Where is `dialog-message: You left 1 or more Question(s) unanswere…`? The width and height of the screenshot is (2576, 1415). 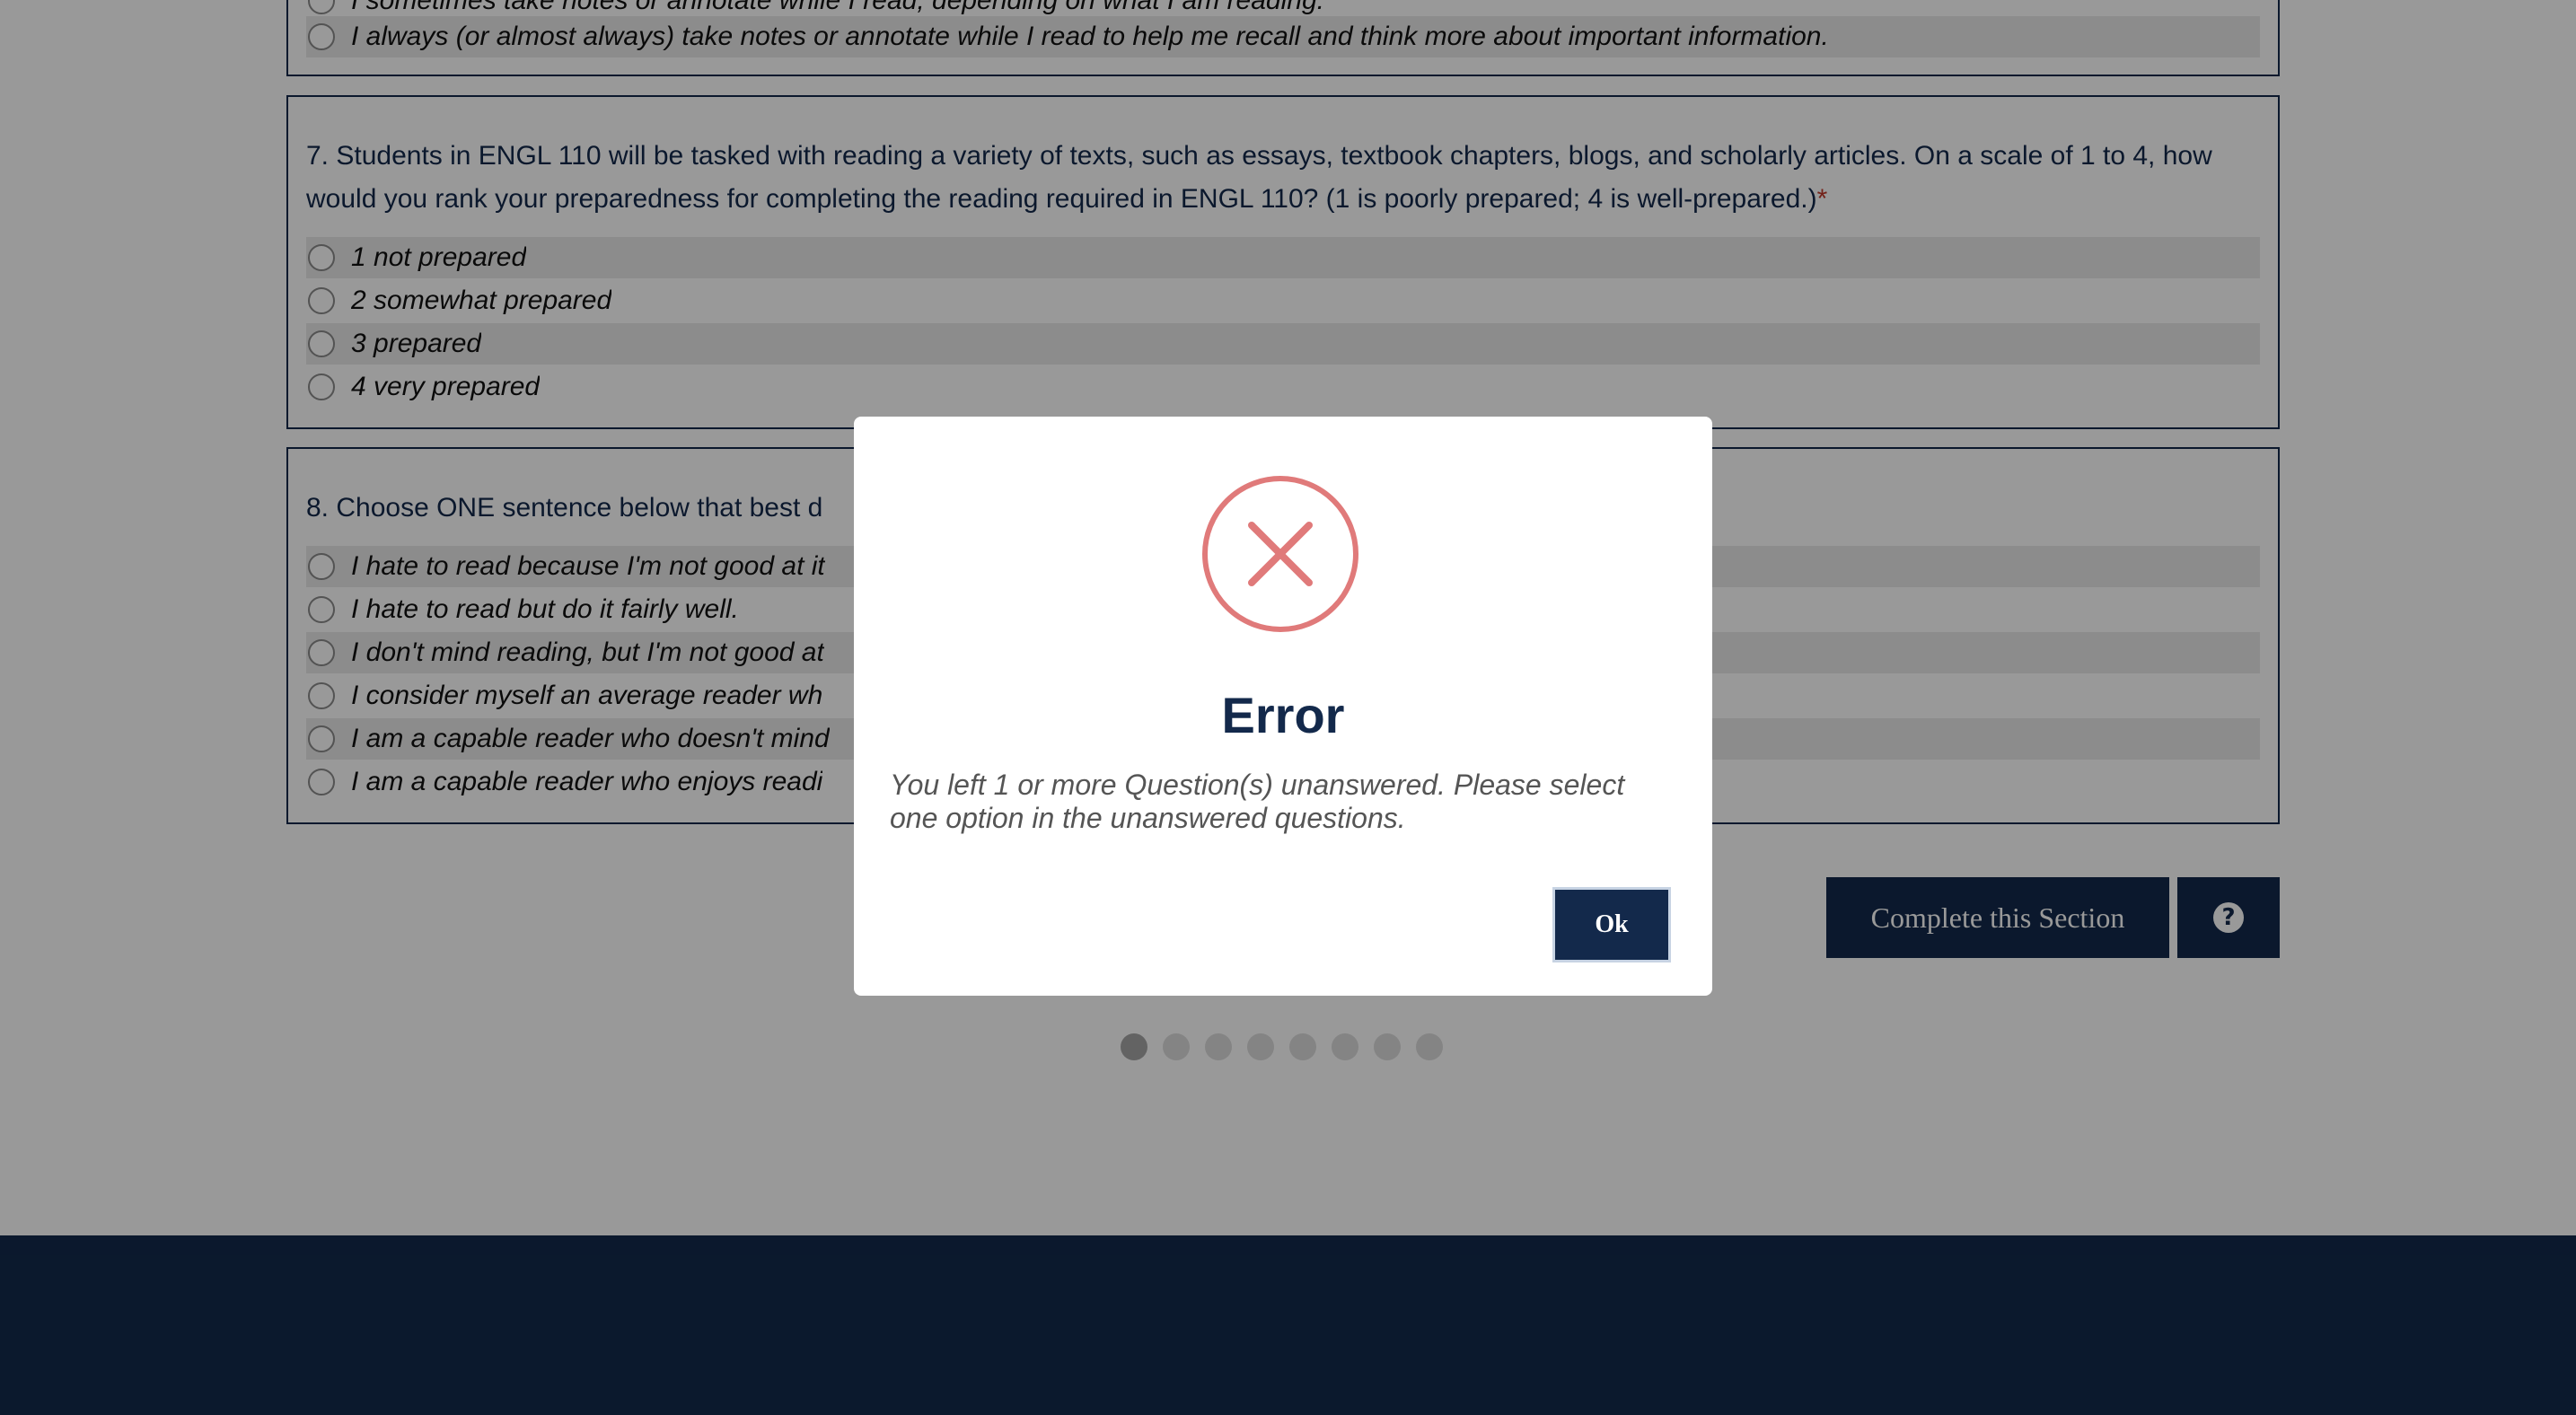
dialog-message: You left 1 or more Question(s) unanswere… is located at coordinates (1257, 802).